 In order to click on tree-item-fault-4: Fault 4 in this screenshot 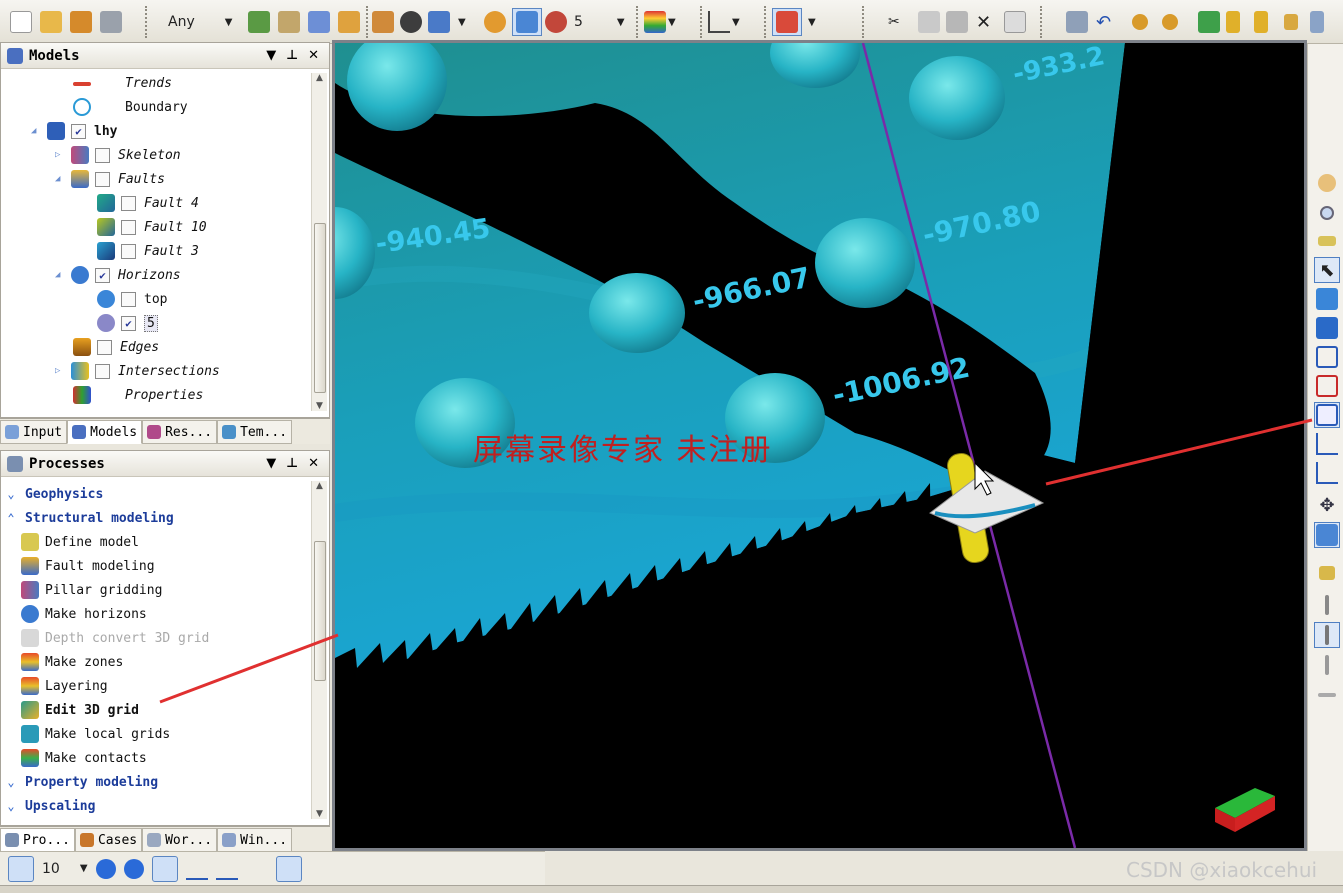, I will do `click(148, 203)`.